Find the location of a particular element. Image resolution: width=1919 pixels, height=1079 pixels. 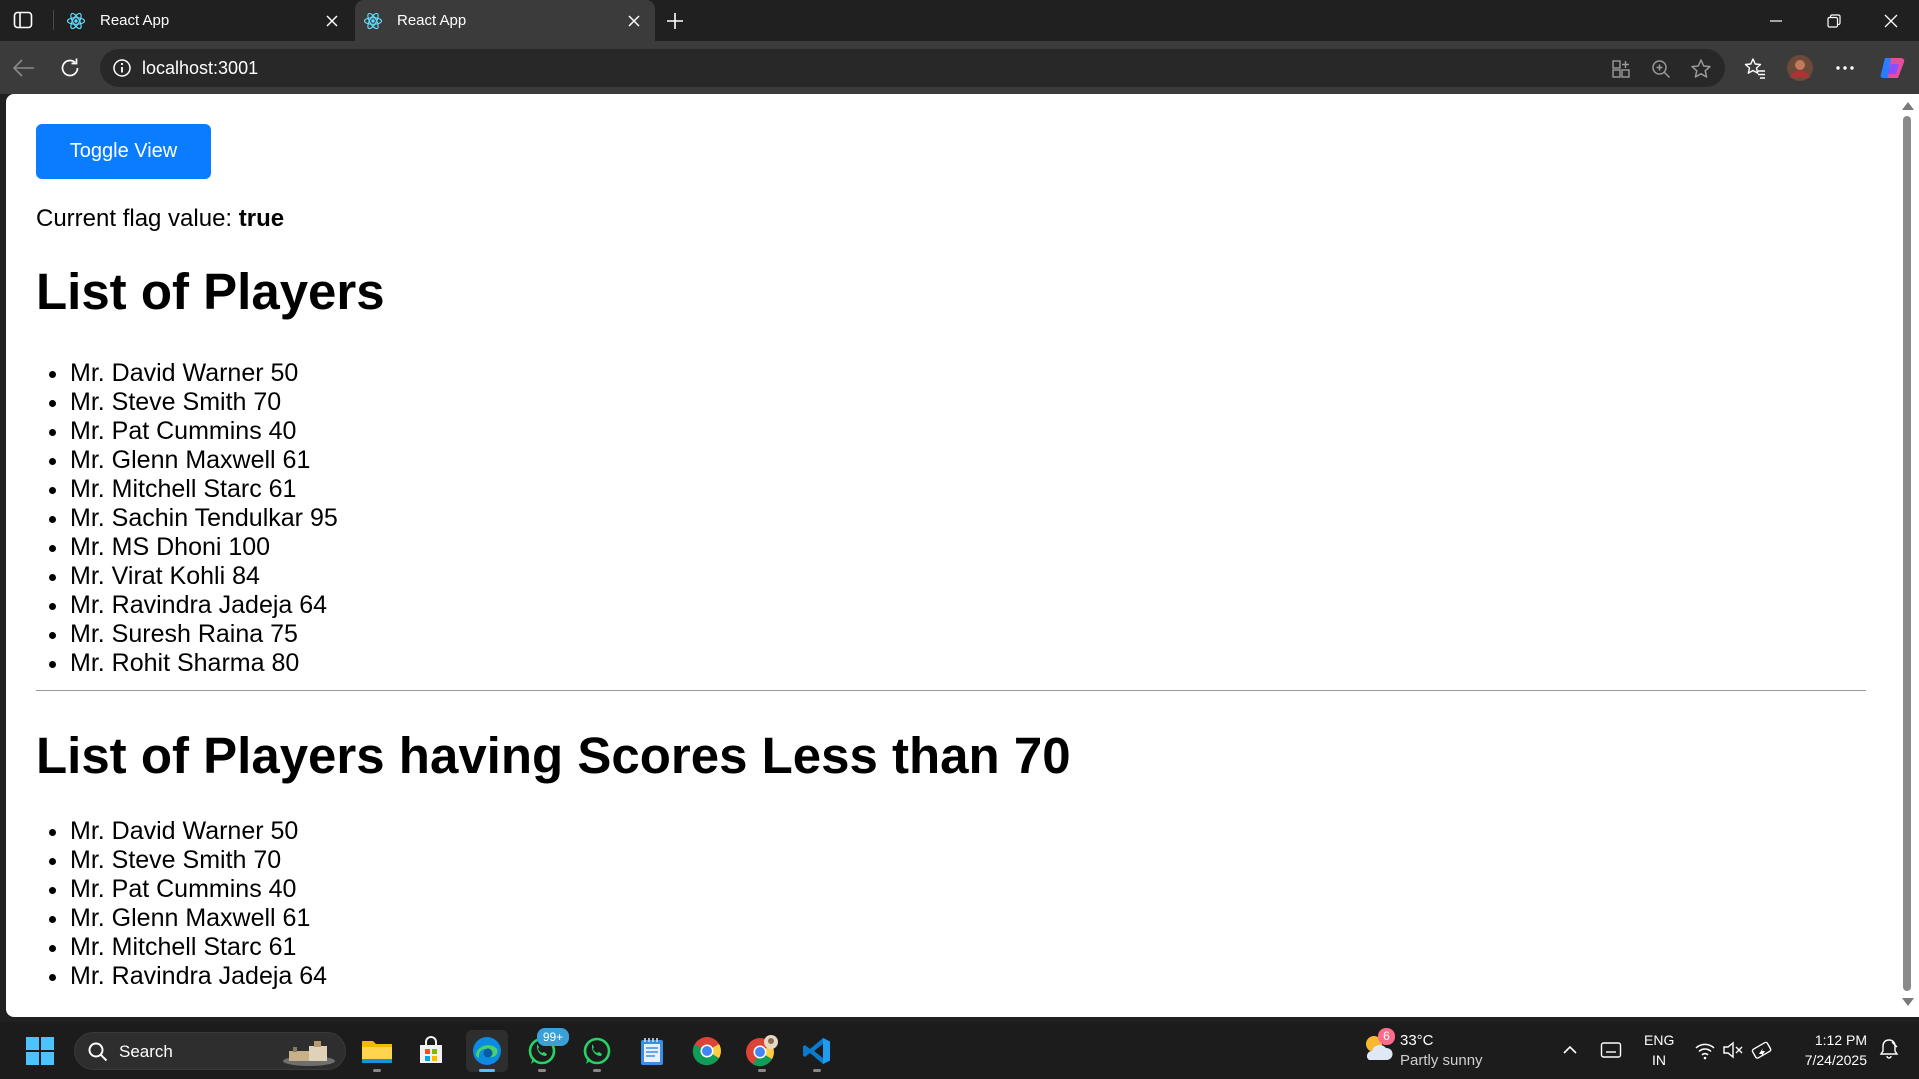

tab-react-app-1: React App is located at coordinates (205, 20).